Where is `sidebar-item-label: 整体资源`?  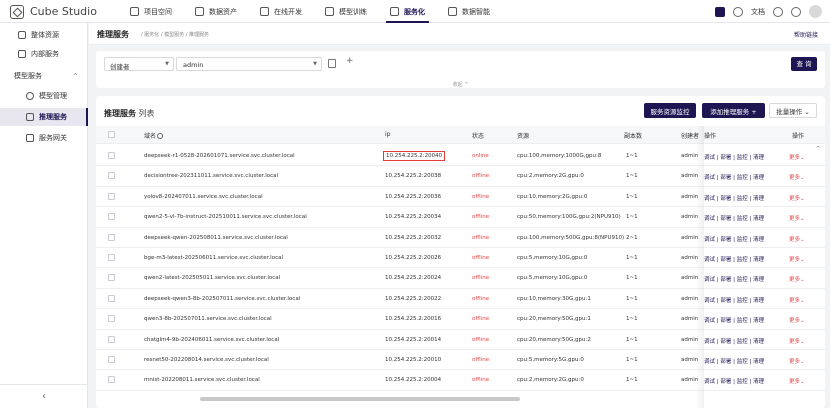
sidebar-item-label: 整体资源 is located at coordinates (45, 35).